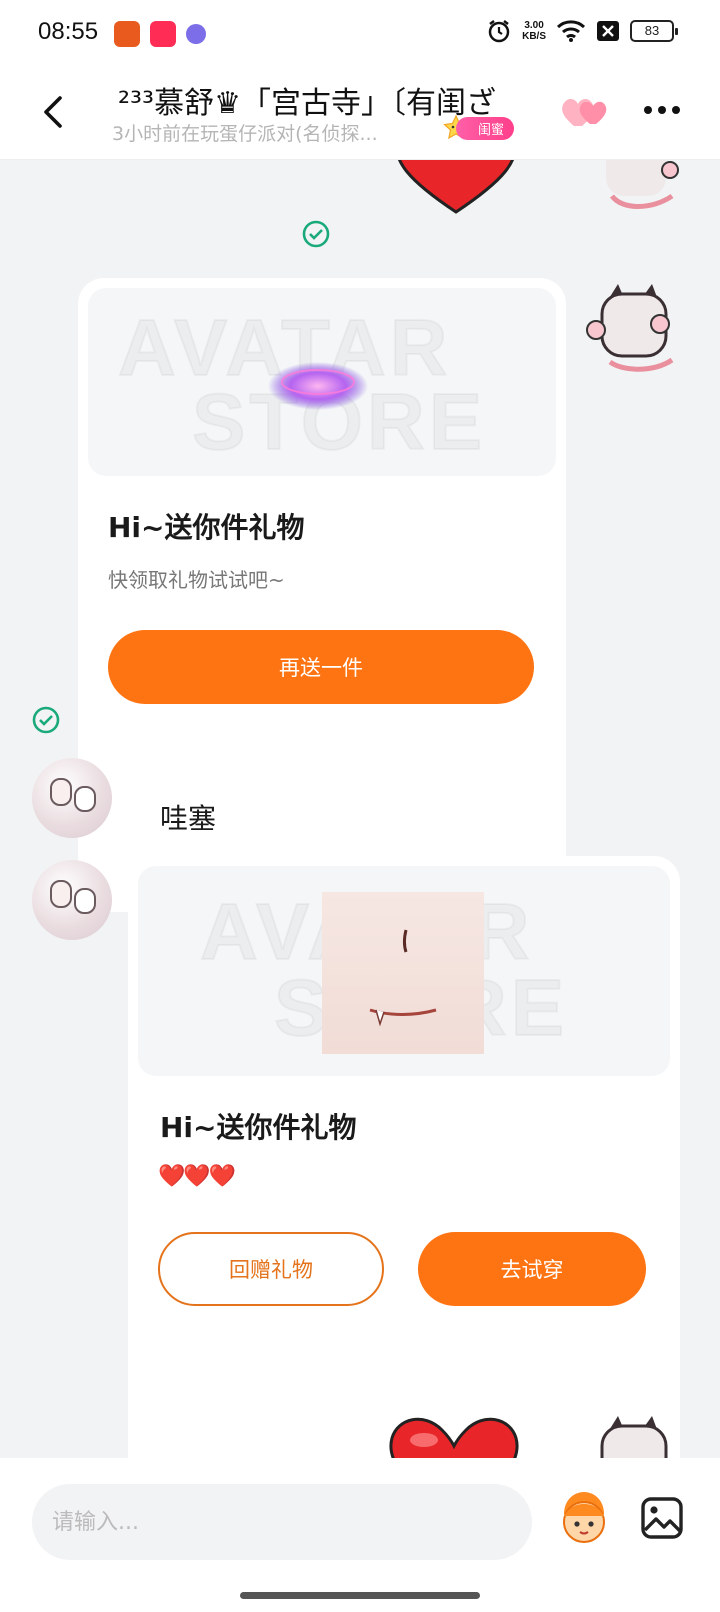 This screenshot has height=1612, width=720. I want to click on send-another-button: 再送一件, so click(321, 667).